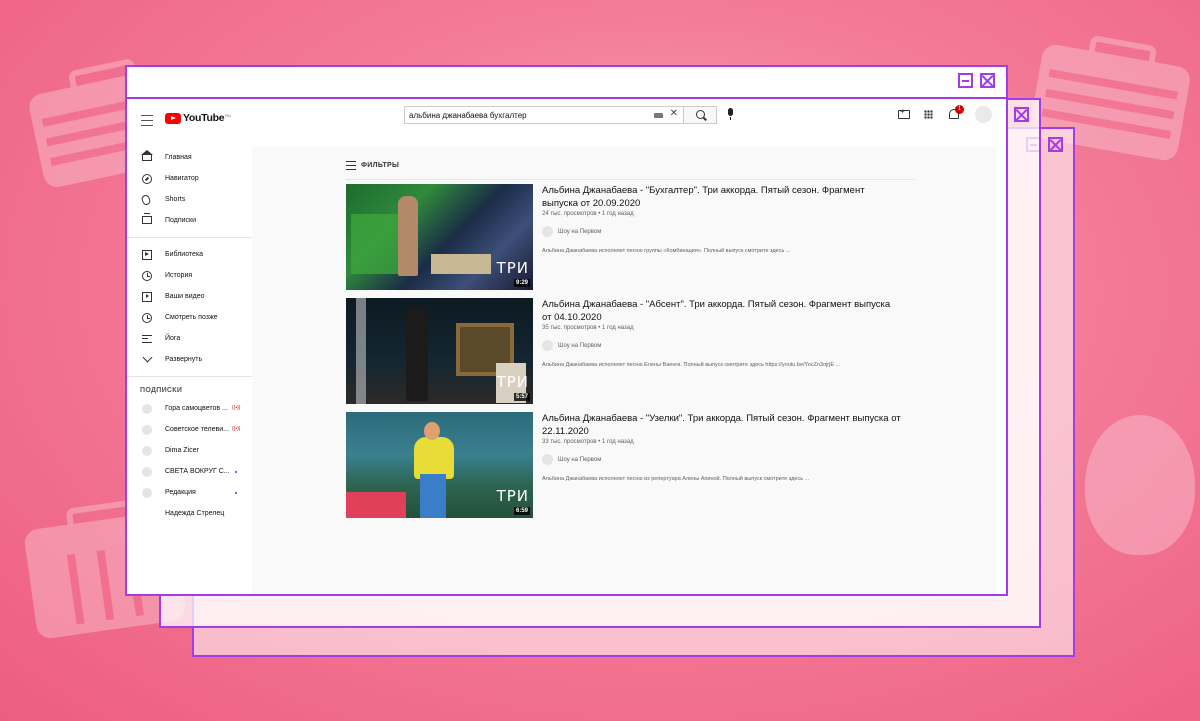 This screenshot has height=721, width=1200. Describe the element at coordinates (184, 254) in the screenshot. I see `sidebar-item-label: Библиотека` at that location.